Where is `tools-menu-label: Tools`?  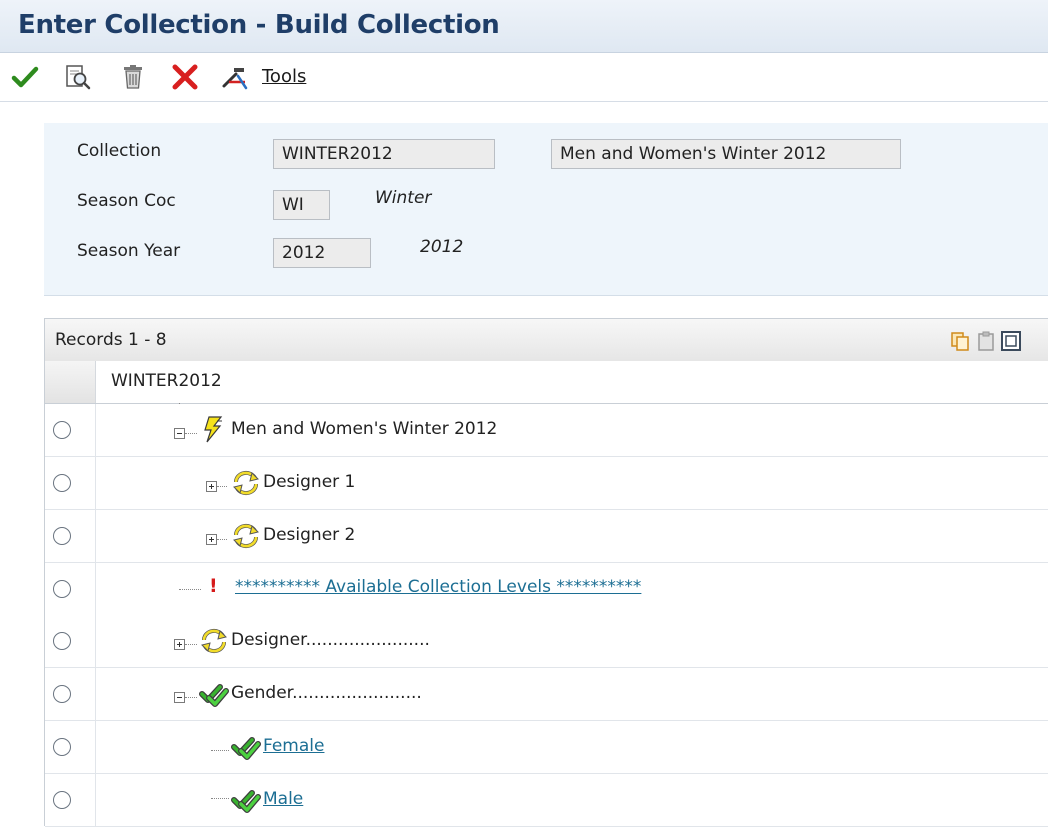 tools-menu-label: Tools is located at coordinates (284, 76).